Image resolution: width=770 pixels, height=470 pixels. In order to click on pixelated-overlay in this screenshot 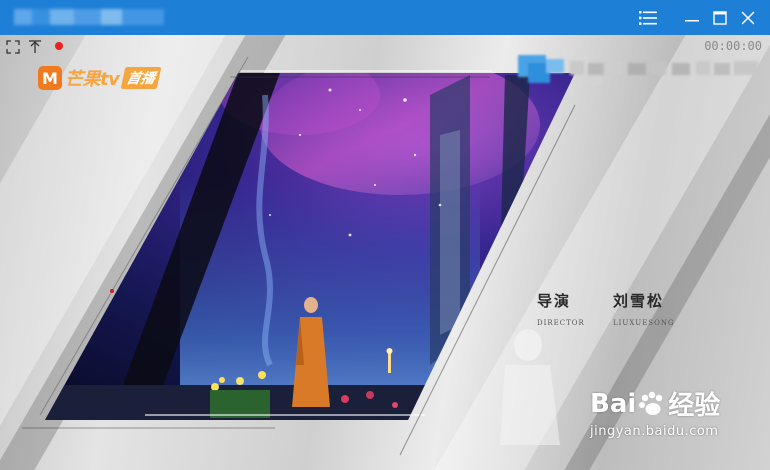, I will do `click(640, 67)`.